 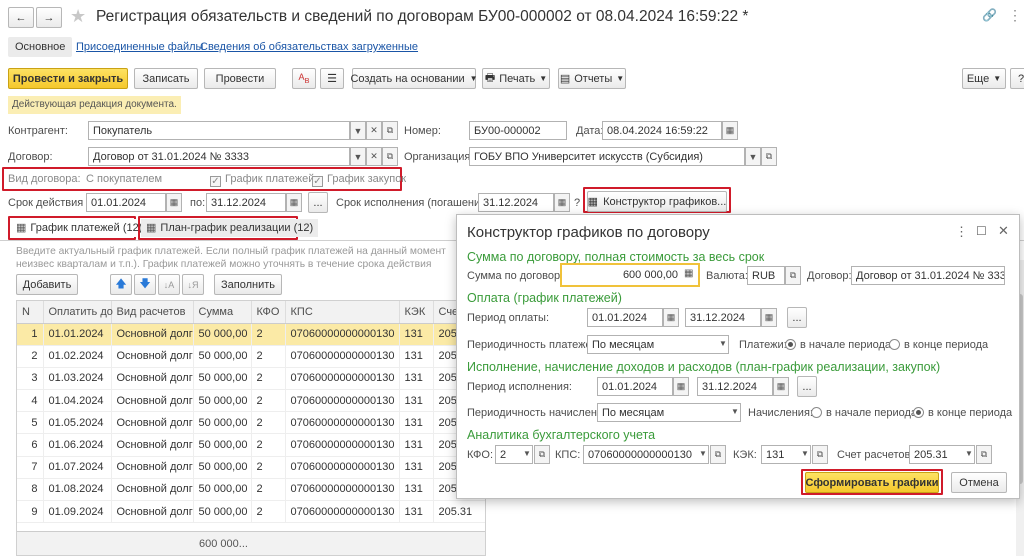 What do you see at coordinates (145, 284) in the screenshot?
I see `move-down-button: 🡇` at bounding box center [145, 284].